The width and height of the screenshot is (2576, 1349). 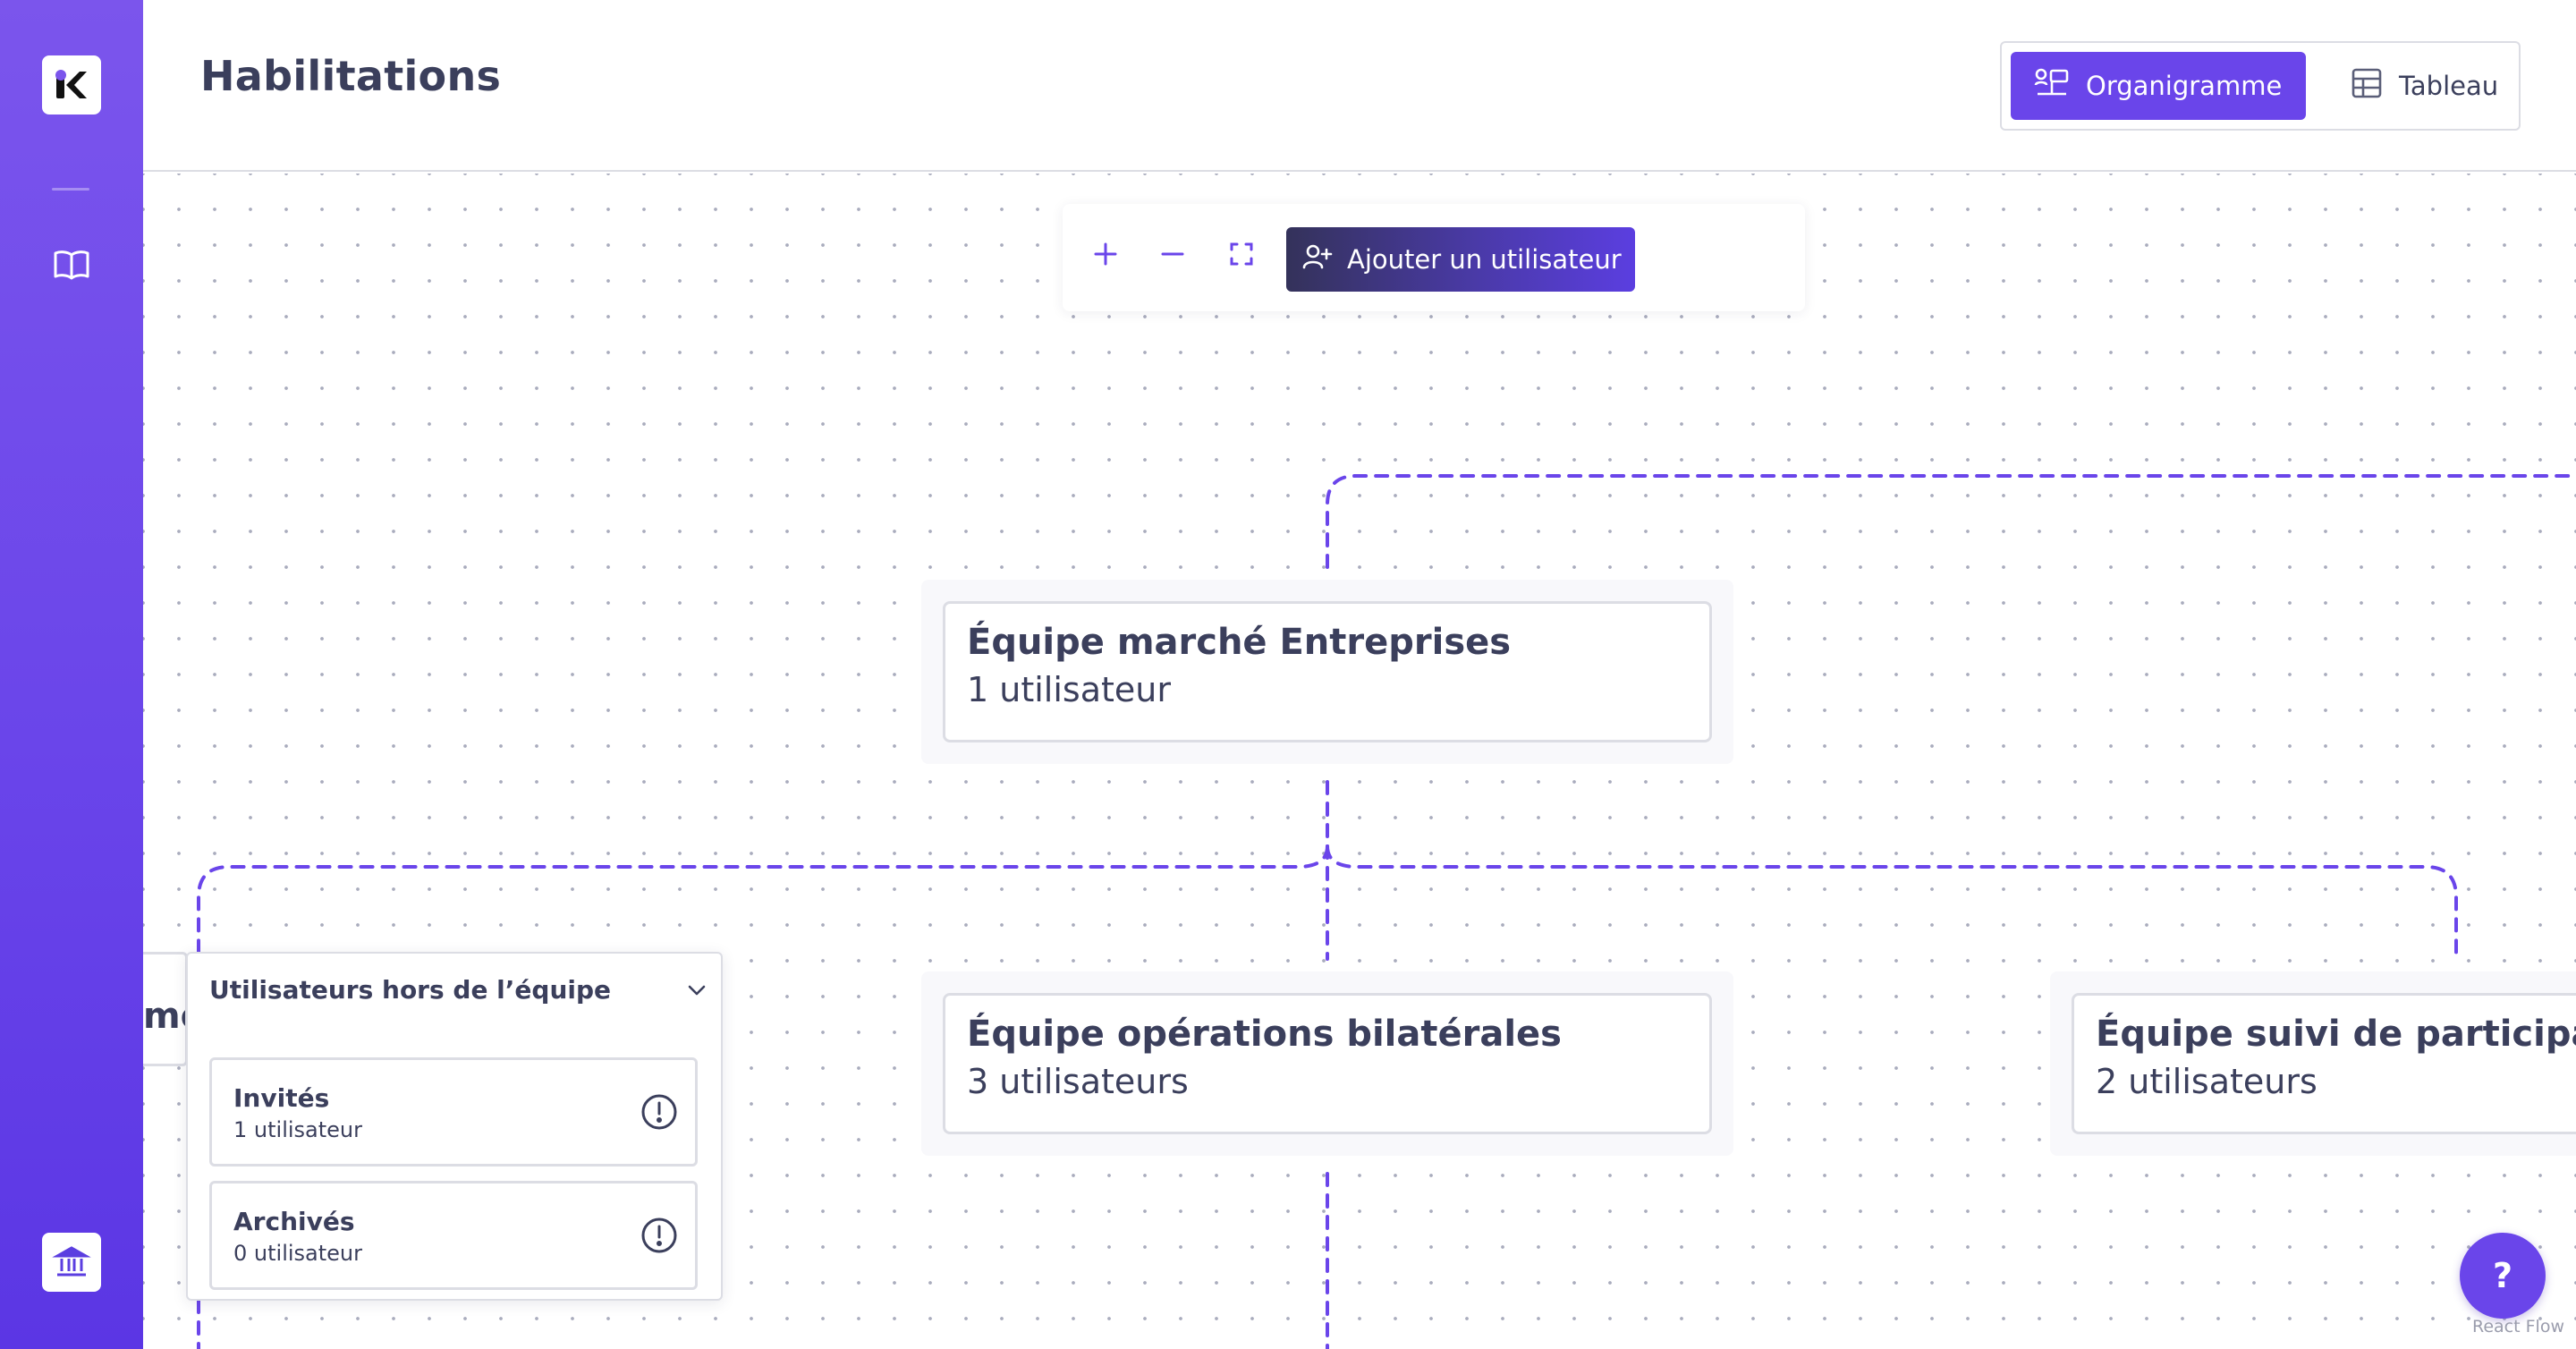 I want to click on tab-organigram: Organigramme, so click(x=2158, y=86).